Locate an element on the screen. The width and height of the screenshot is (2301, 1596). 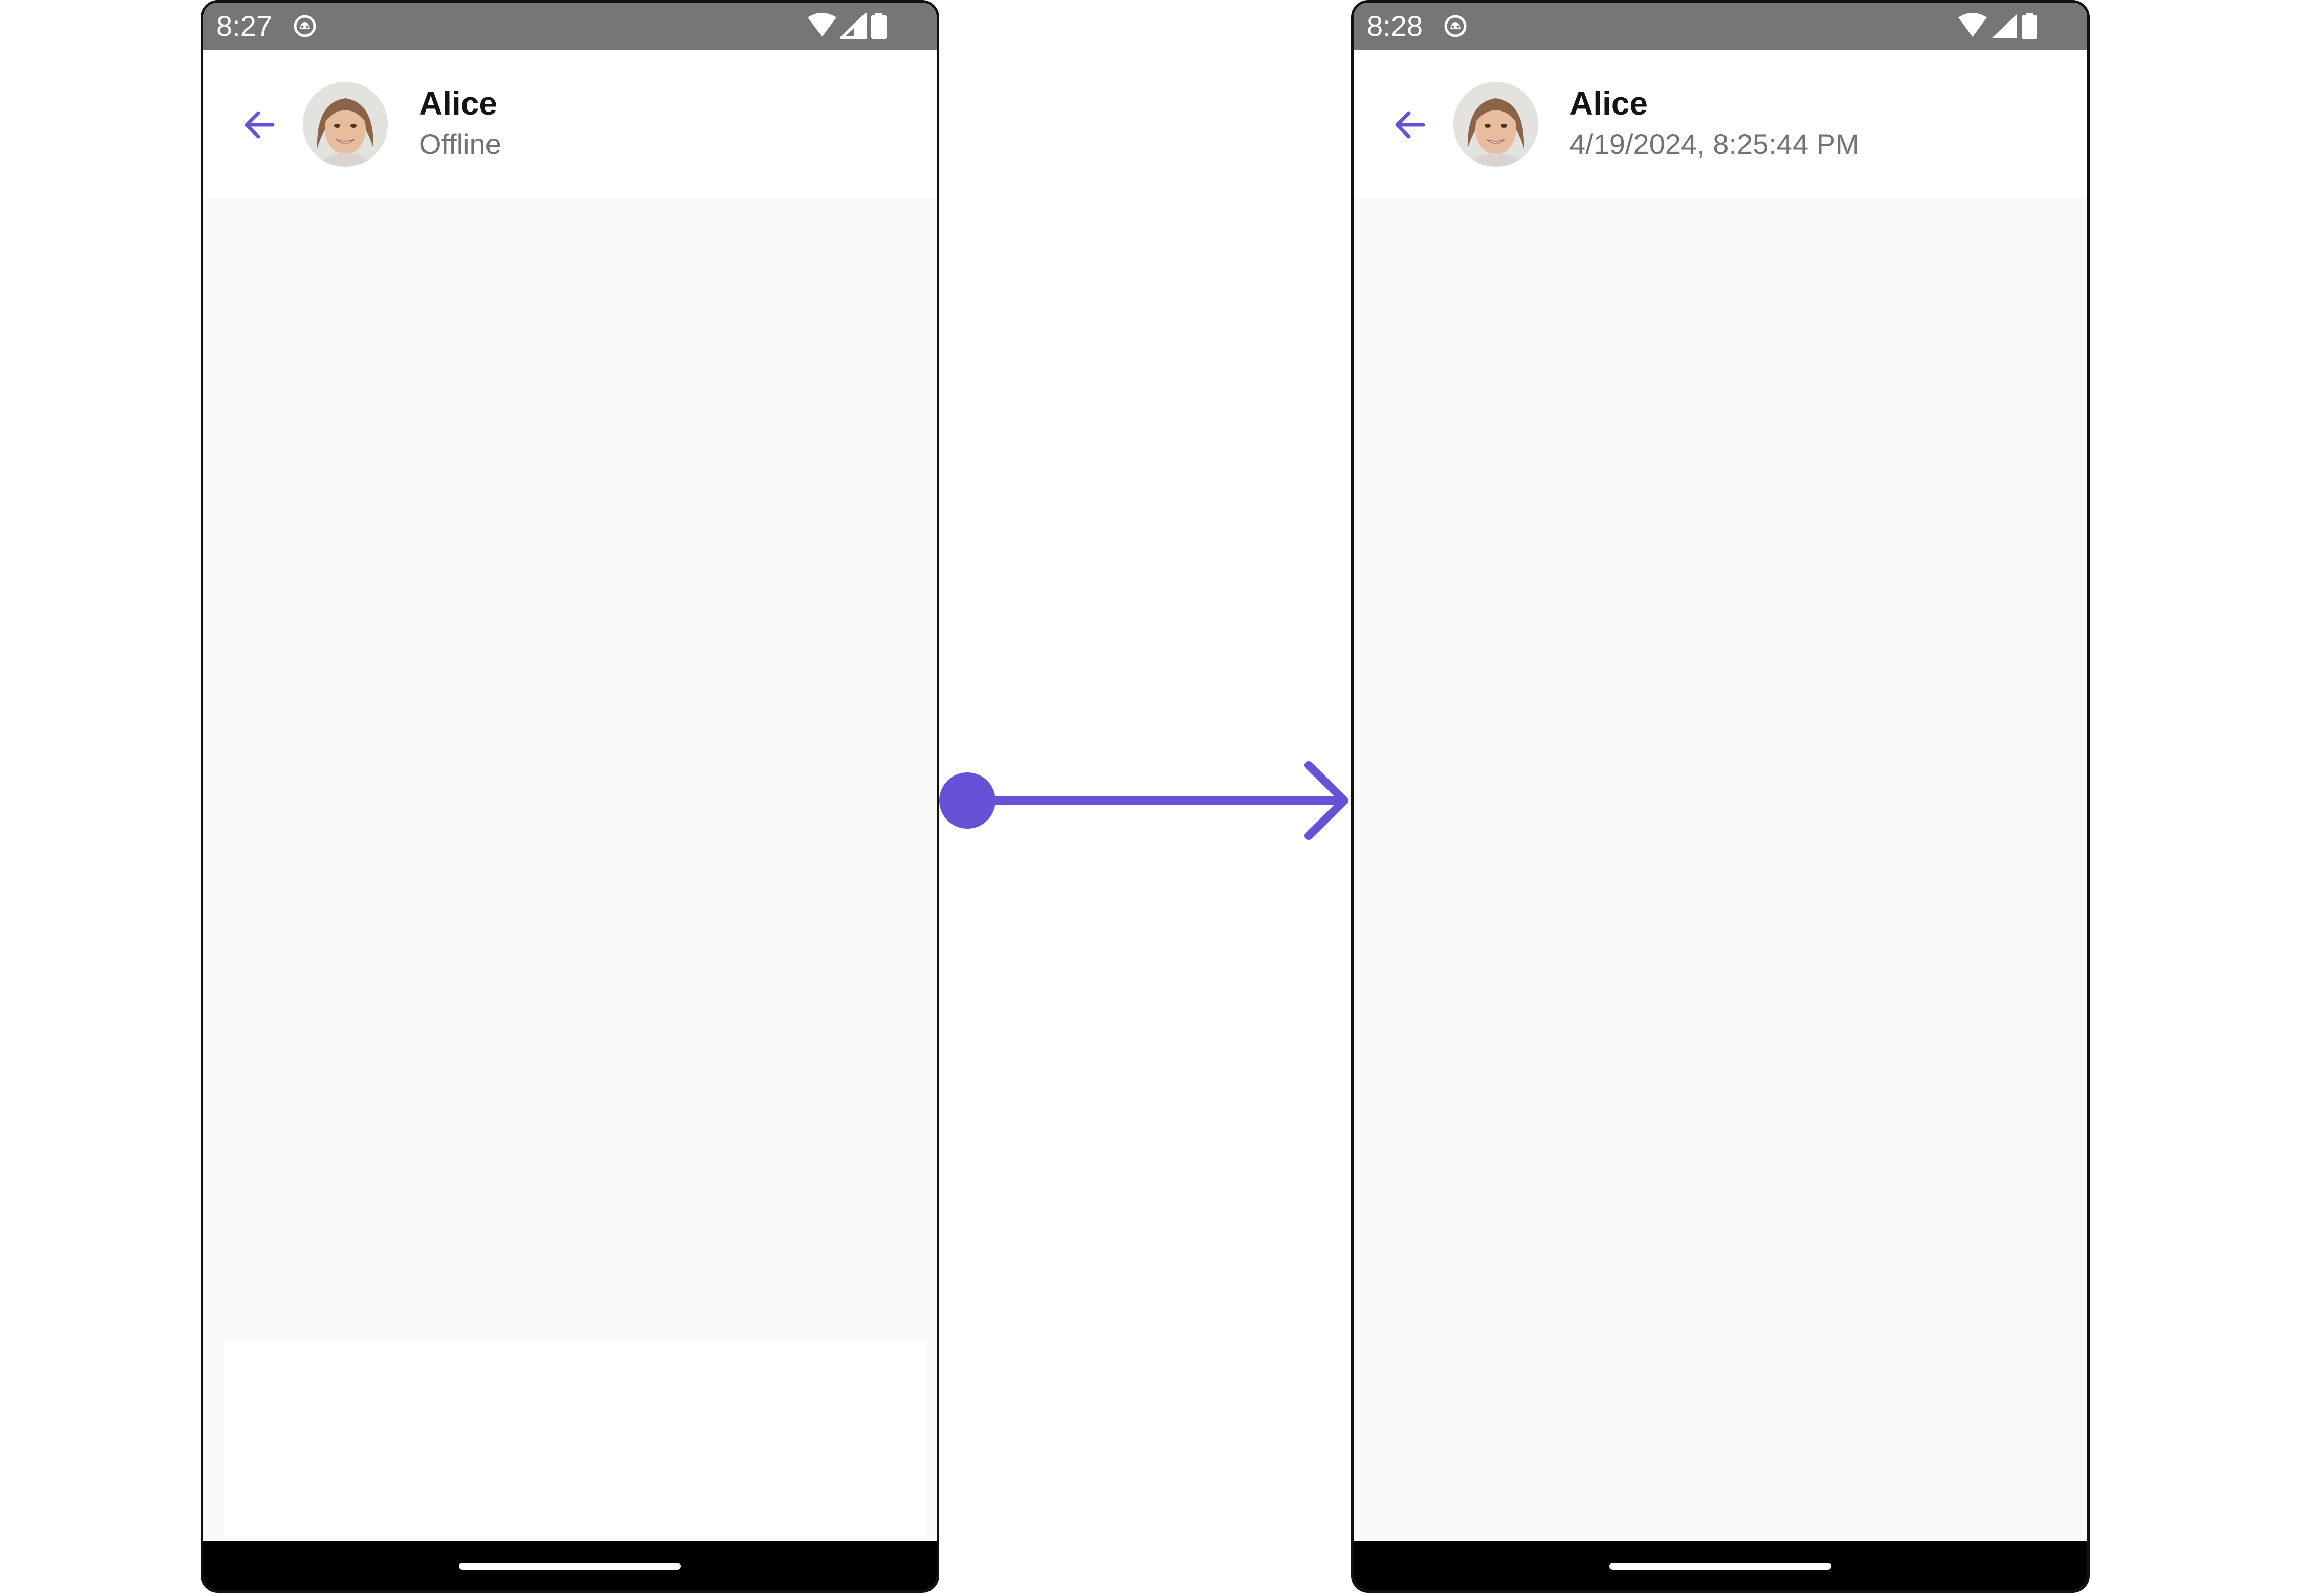
status-time: 8:27 is located at coordinates (244, 26).